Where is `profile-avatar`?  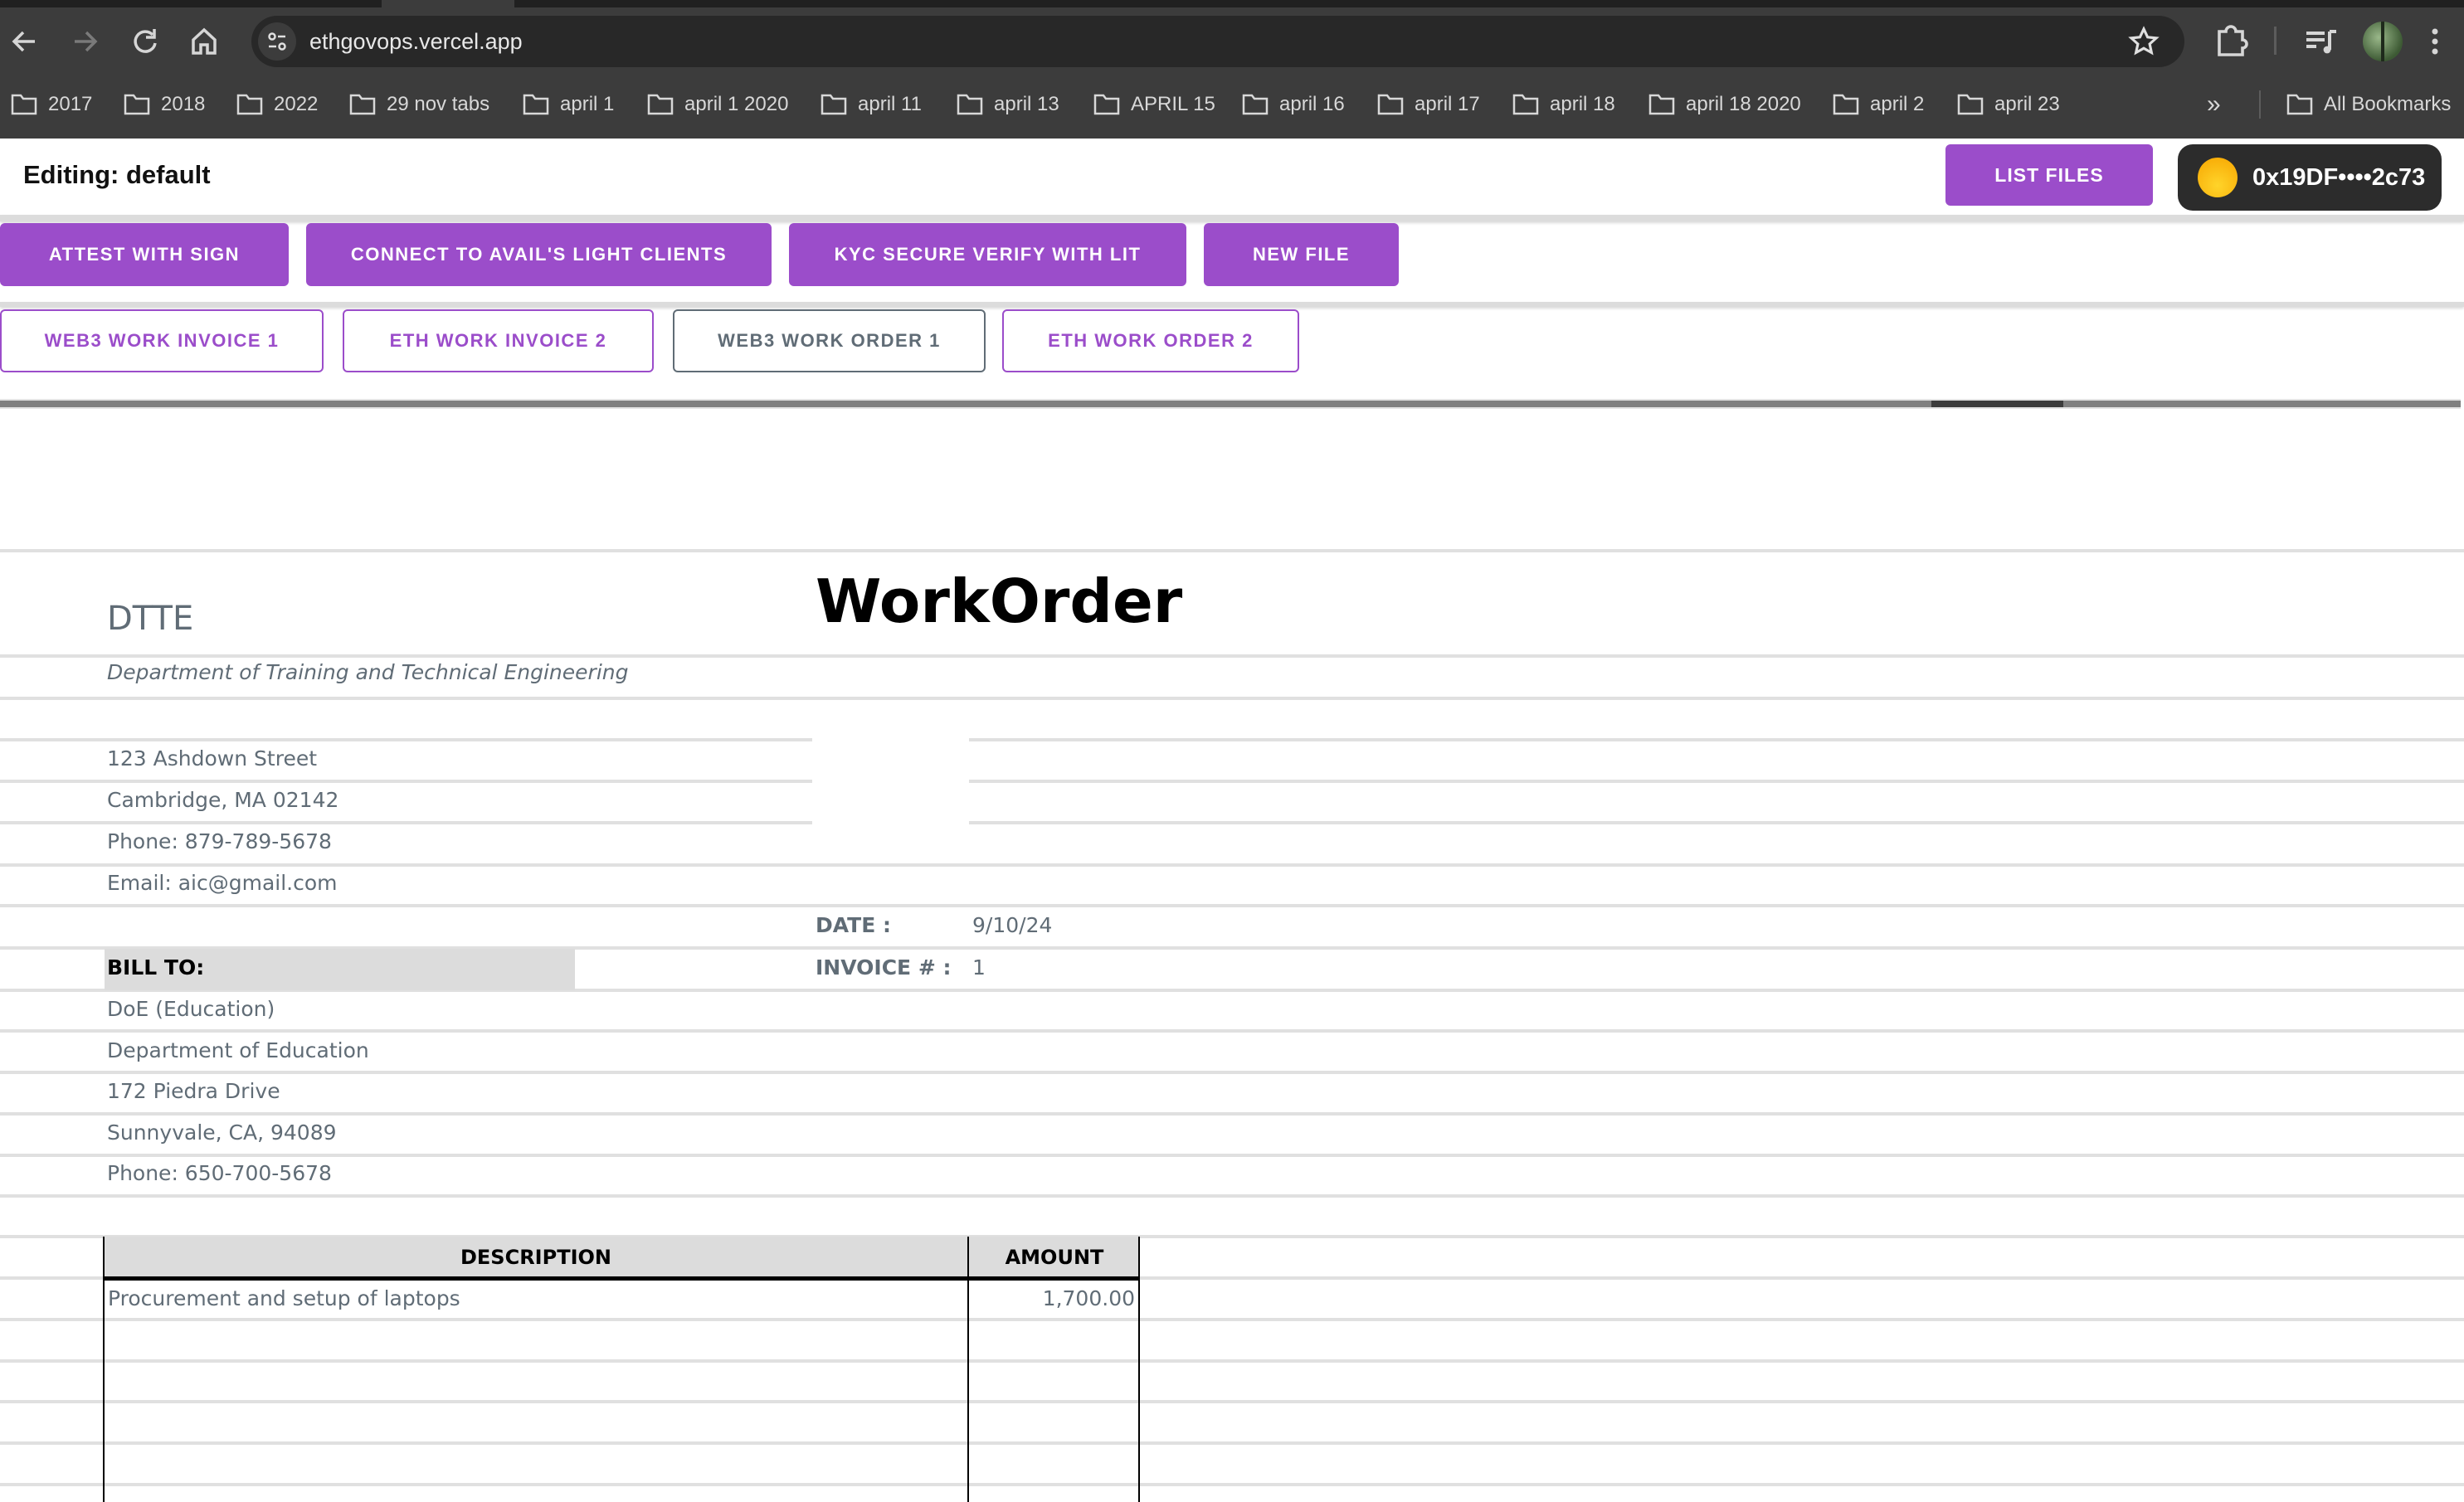 profile-avatar is located at coordinates (2383, 41).